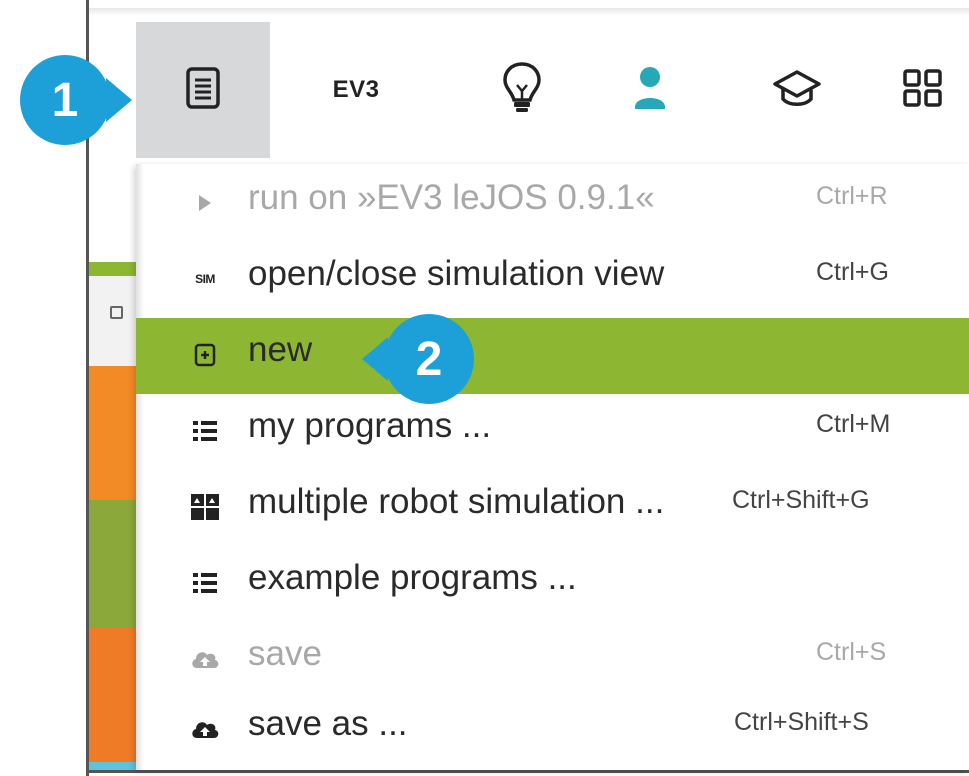 The image size is (969, 776). I want to click on menu-item-save-as: save as ... Ctrl+Shift+S, so click(552, 730).